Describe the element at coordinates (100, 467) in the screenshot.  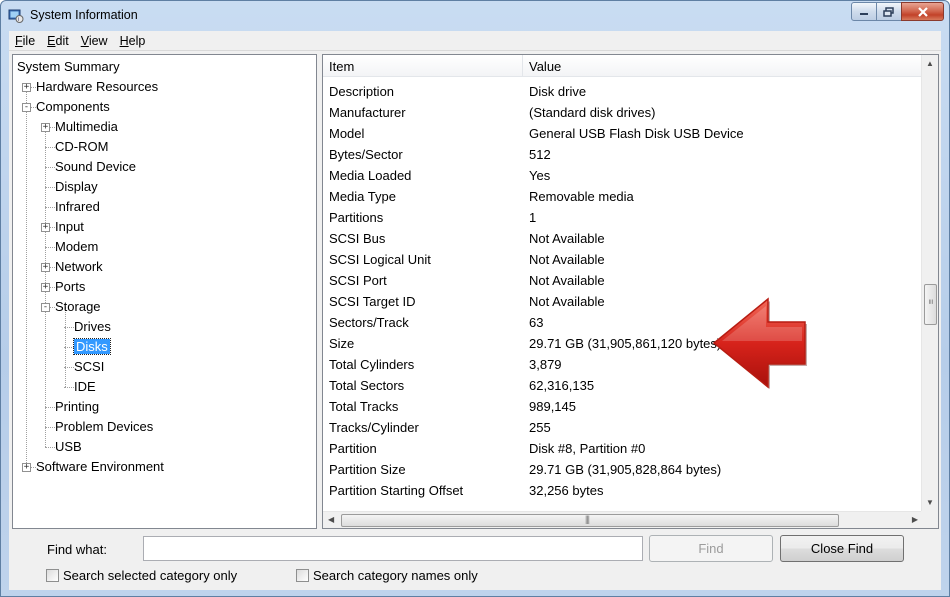
I see `tree-item: Software Environment` at that location.